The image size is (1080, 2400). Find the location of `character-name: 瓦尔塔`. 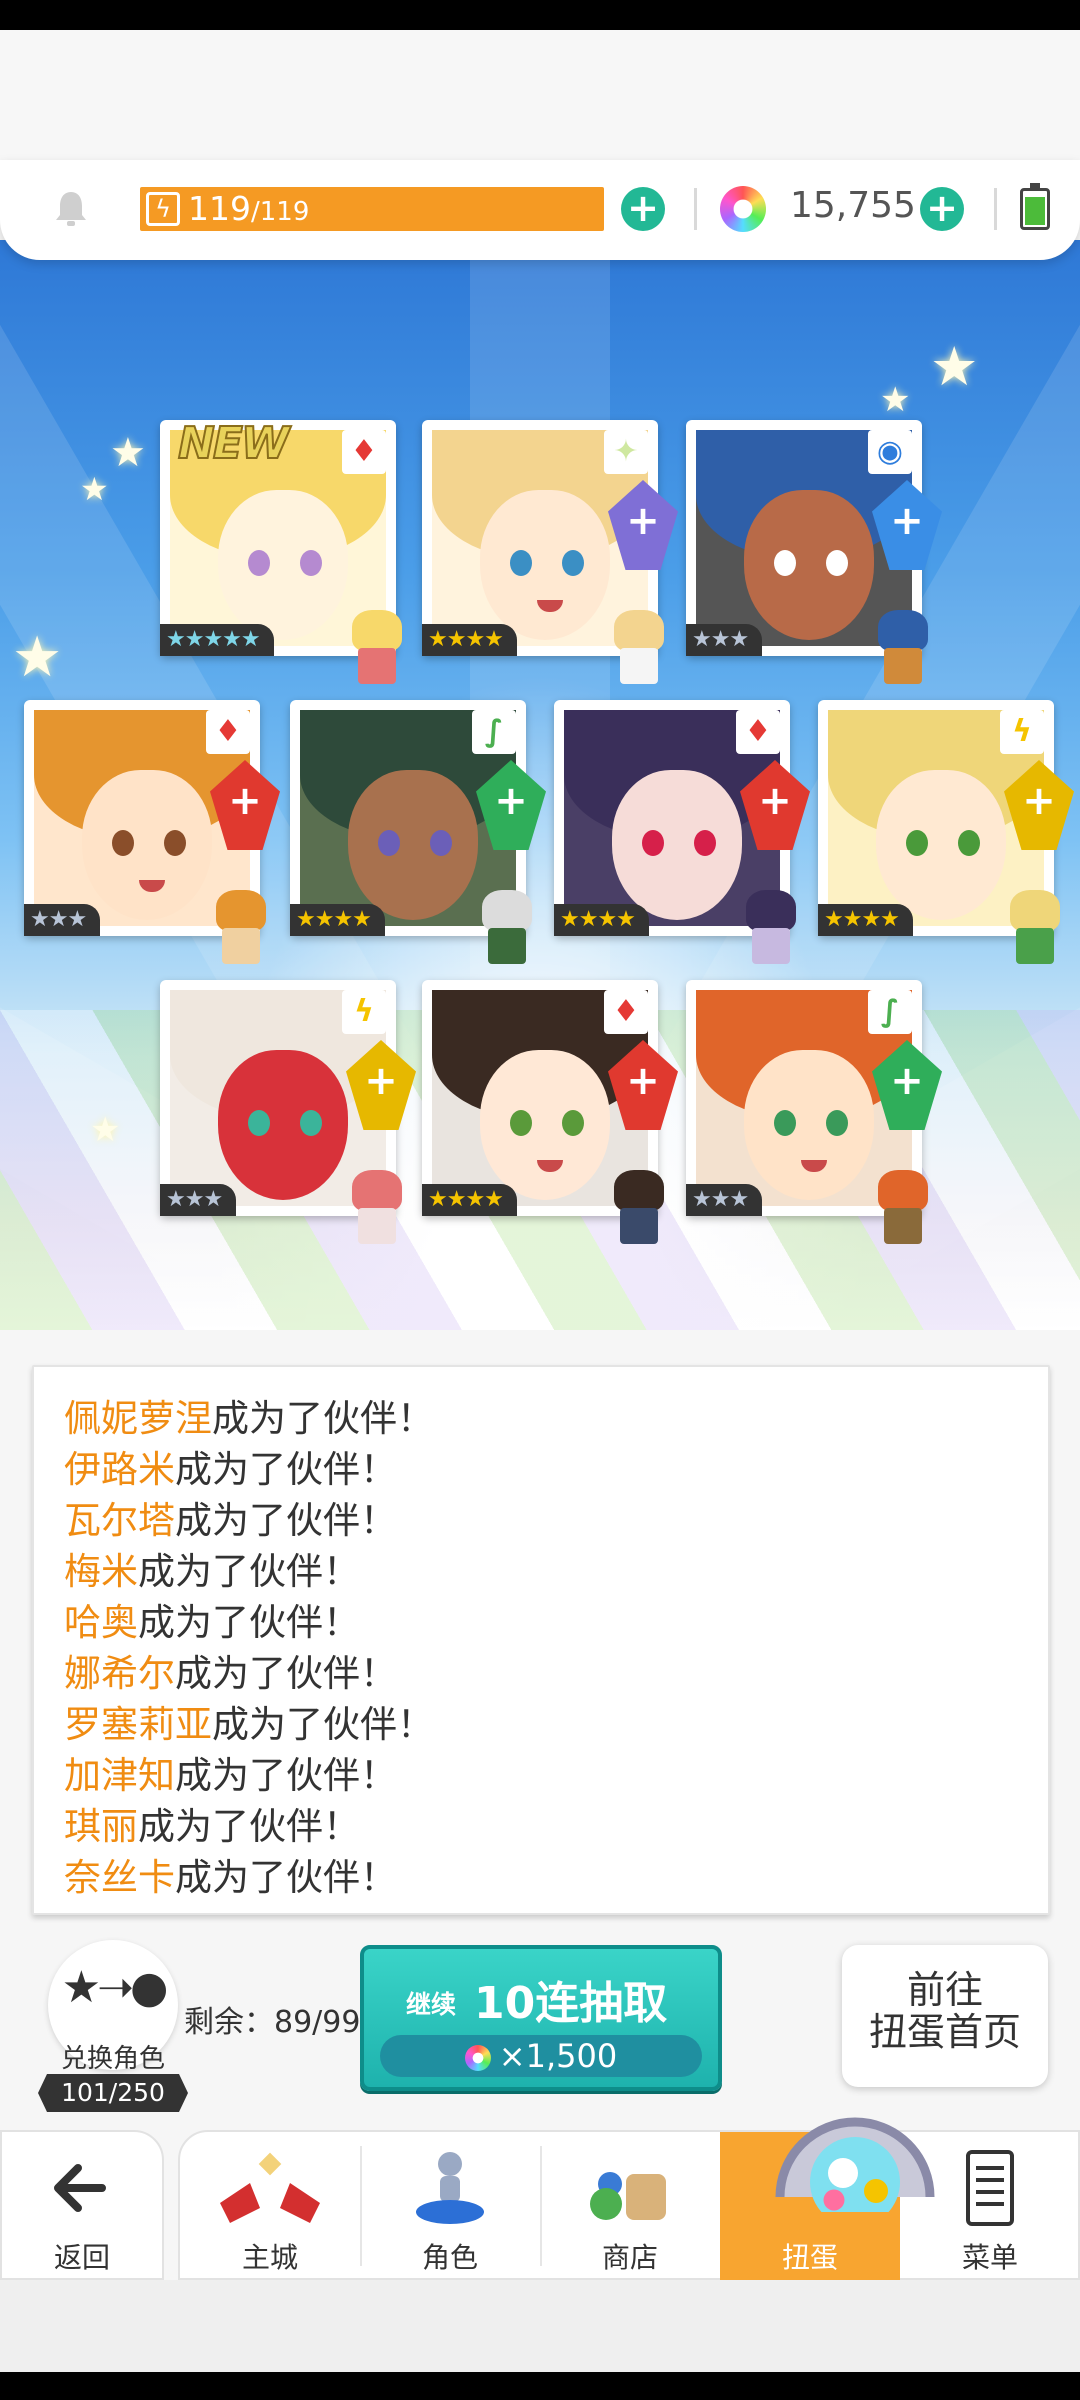

character-name: 瓦尔塔 is located at coordinates (119, 1520).